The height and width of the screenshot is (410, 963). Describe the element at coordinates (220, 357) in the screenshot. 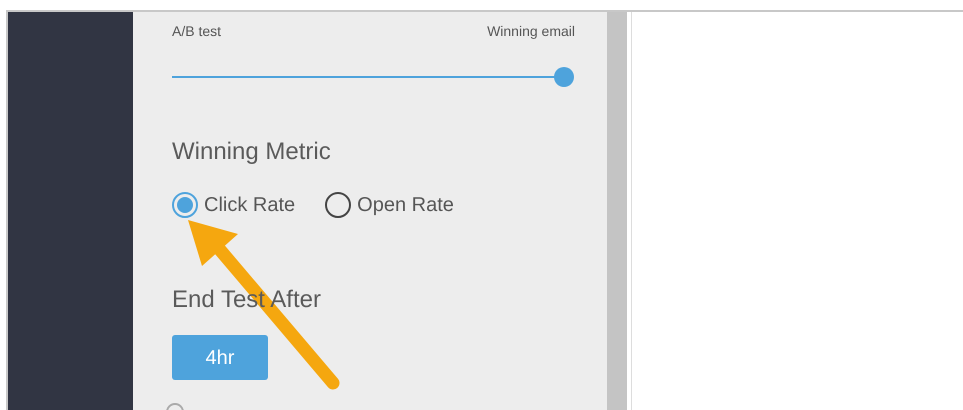

I see `duration-button: 4hr` at that location.